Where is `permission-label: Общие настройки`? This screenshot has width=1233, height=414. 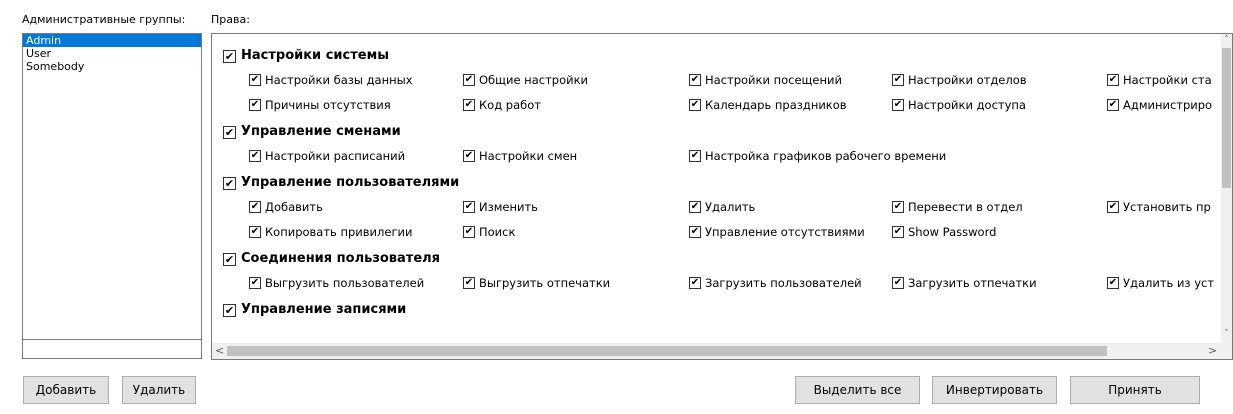
permission-label: Общие настройки is located at coordinates (533, 80).